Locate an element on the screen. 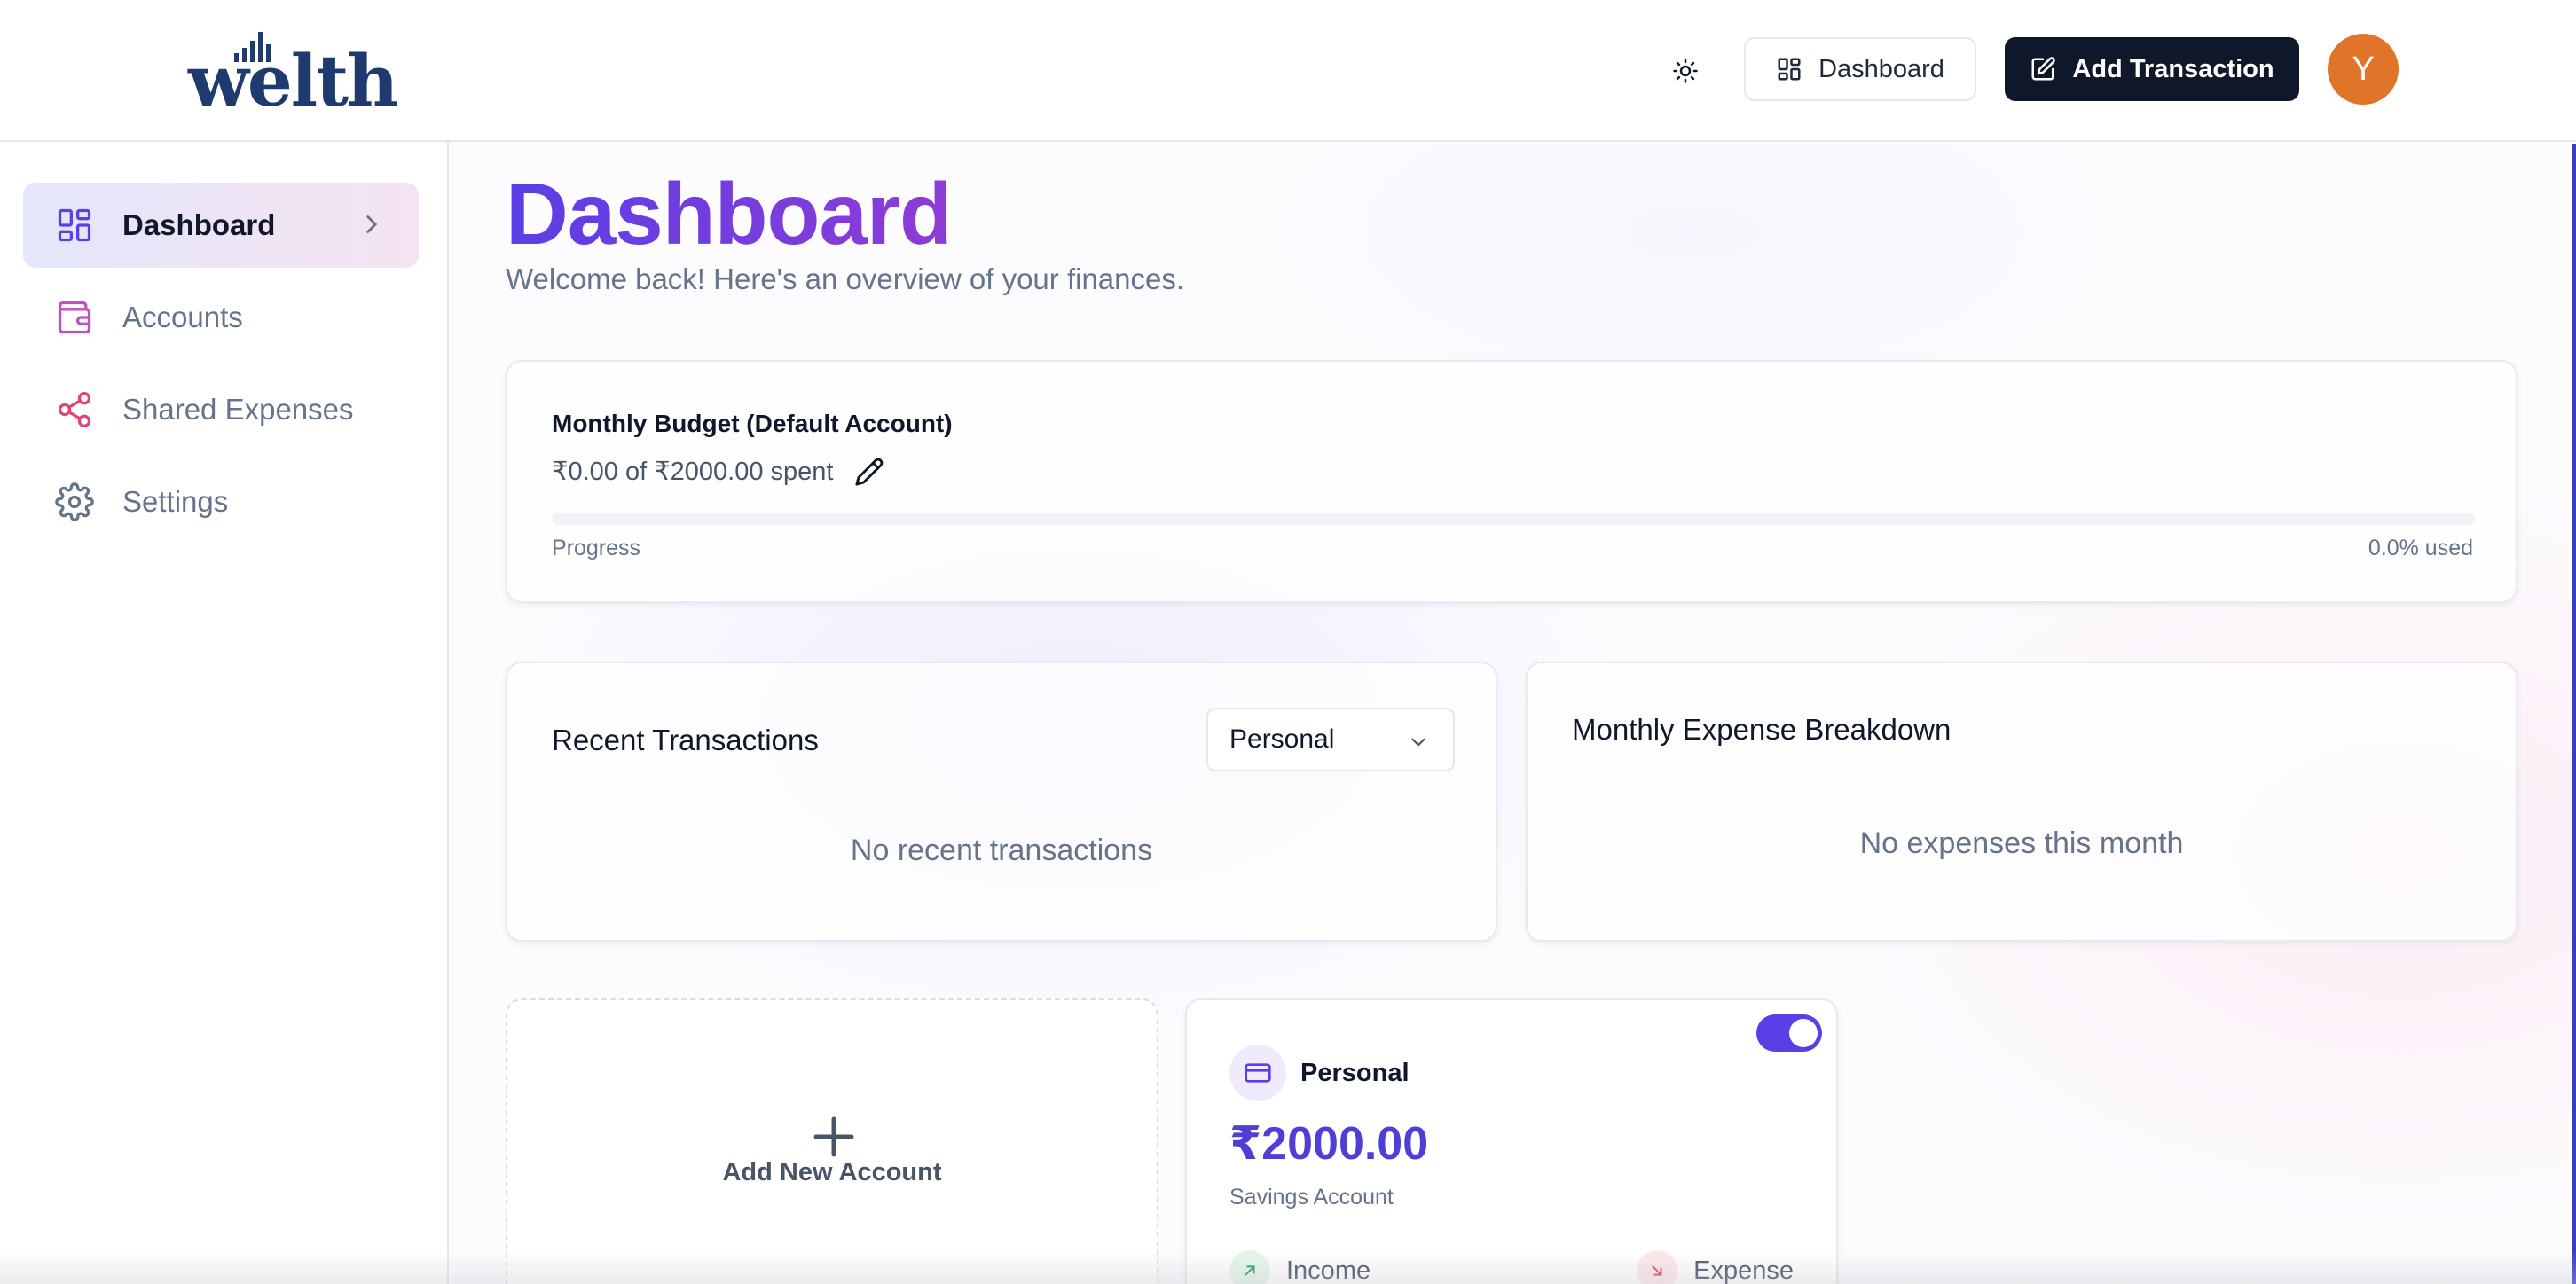 The image size is (2576, 1284). budget-spent-row: ₹0.00 of ₹2000.00 spent is located at coordinates (718, 471).